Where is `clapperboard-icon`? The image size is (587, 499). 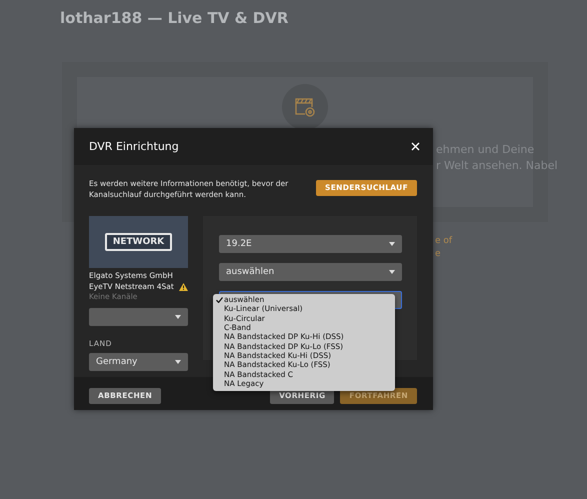
clapperboard-icon is located at coordinates (305, 107).